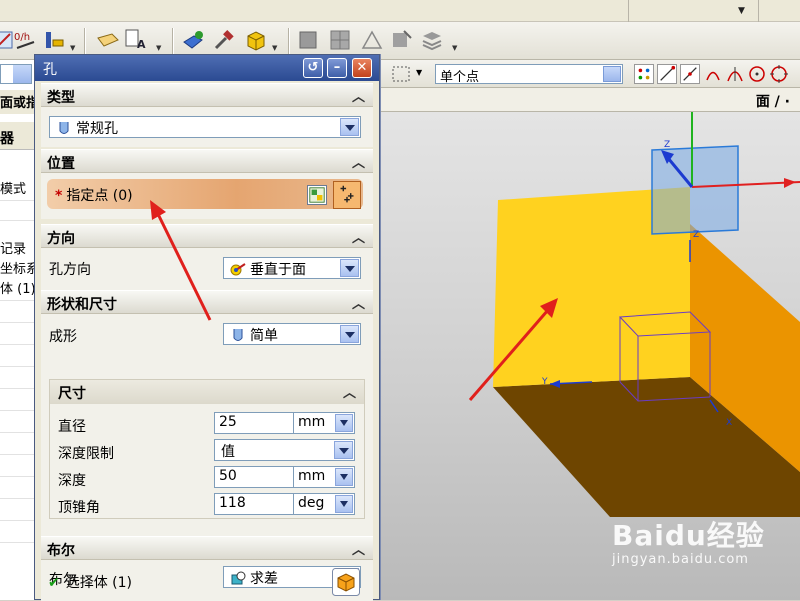  What do you see at coordinates (256, 40) in the screenshot?
I see `box-icon` at bounding box center [256, 40].